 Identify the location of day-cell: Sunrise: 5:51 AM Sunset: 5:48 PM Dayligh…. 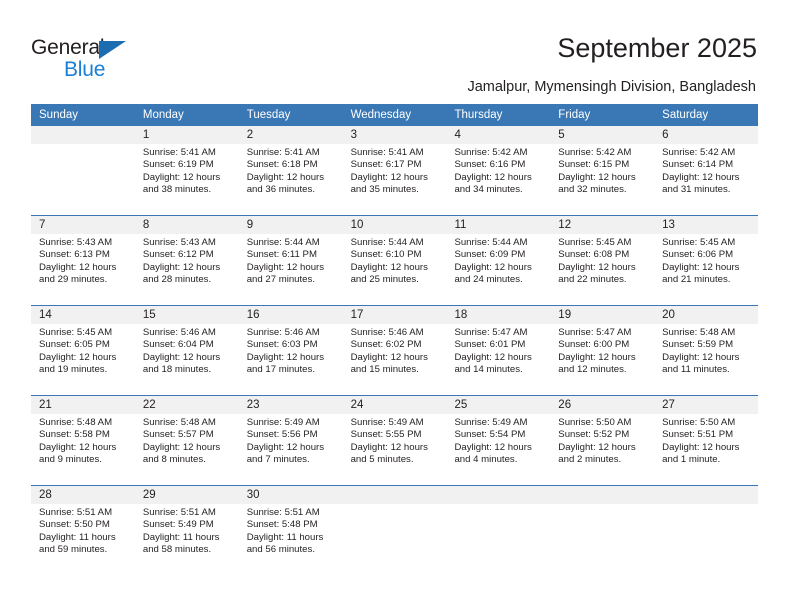
(290, 539).